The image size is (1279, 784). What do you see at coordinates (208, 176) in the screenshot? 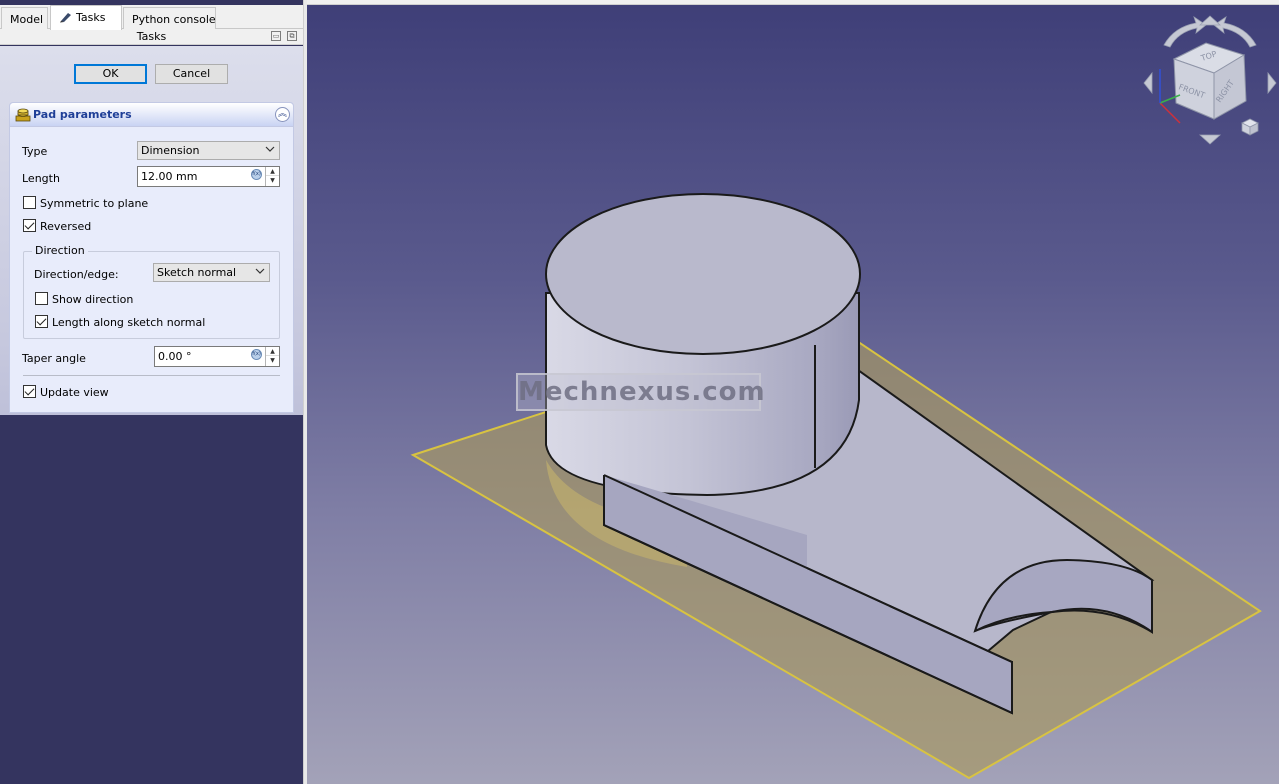
I see `length-input: 12.00 mm f(x) ▲ ▼` at bounding box center [208, 176].